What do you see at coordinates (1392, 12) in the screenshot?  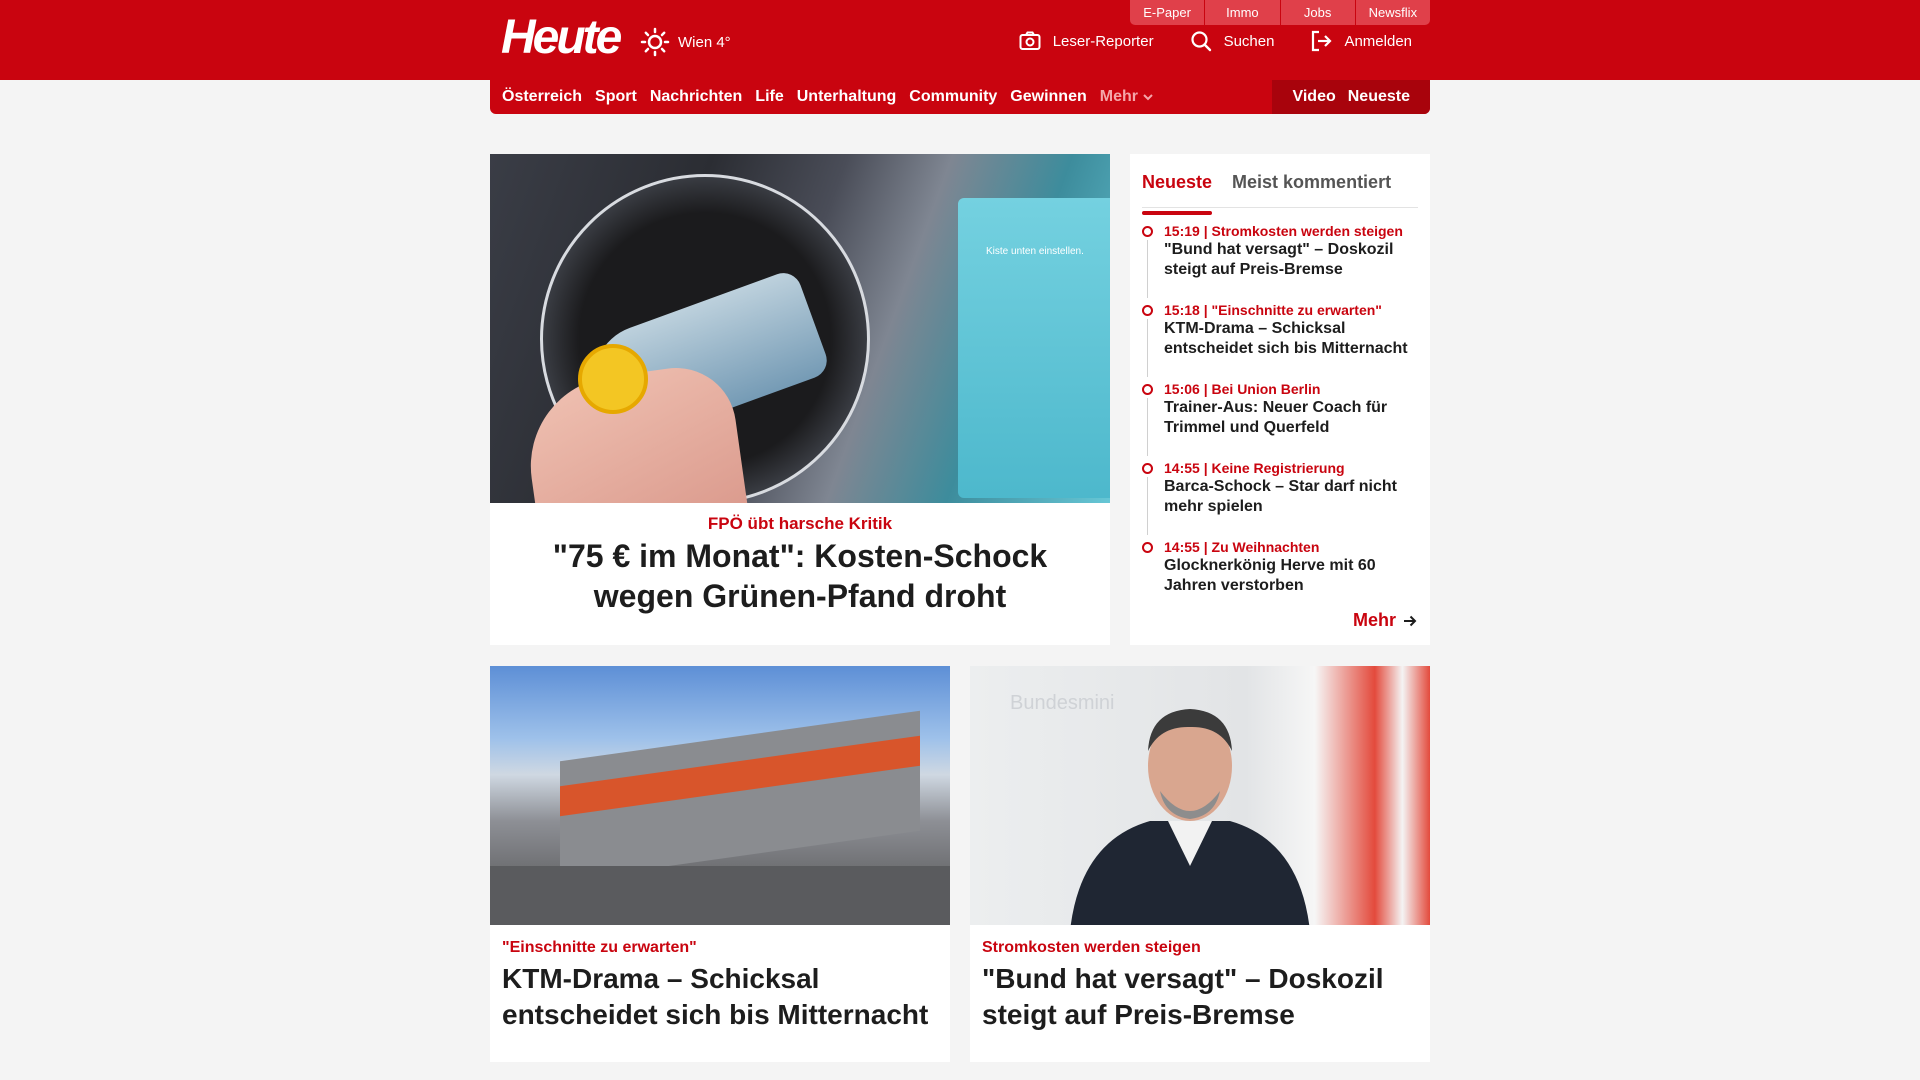 I see `top-link-newsflix: Newsflix` at bounding box center [1392, 12].